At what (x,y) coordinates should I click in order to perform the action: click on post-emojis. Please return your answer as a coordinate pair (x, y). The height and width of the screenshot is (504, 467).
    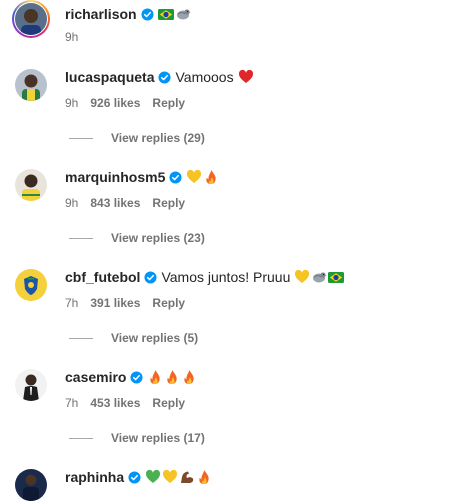
    Looking at the image, I should click on (174, 14).